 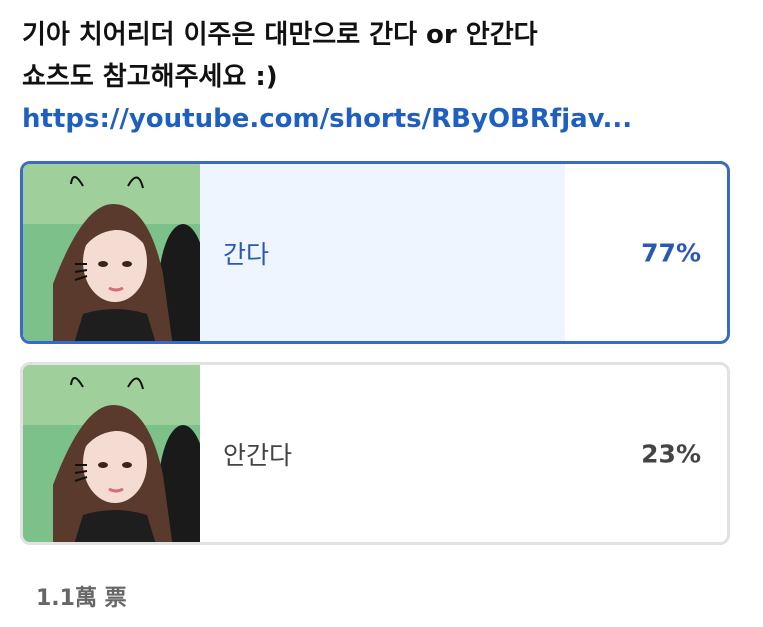 I want to click on poll-option-label: 안간다, so click(x=258, y=455).